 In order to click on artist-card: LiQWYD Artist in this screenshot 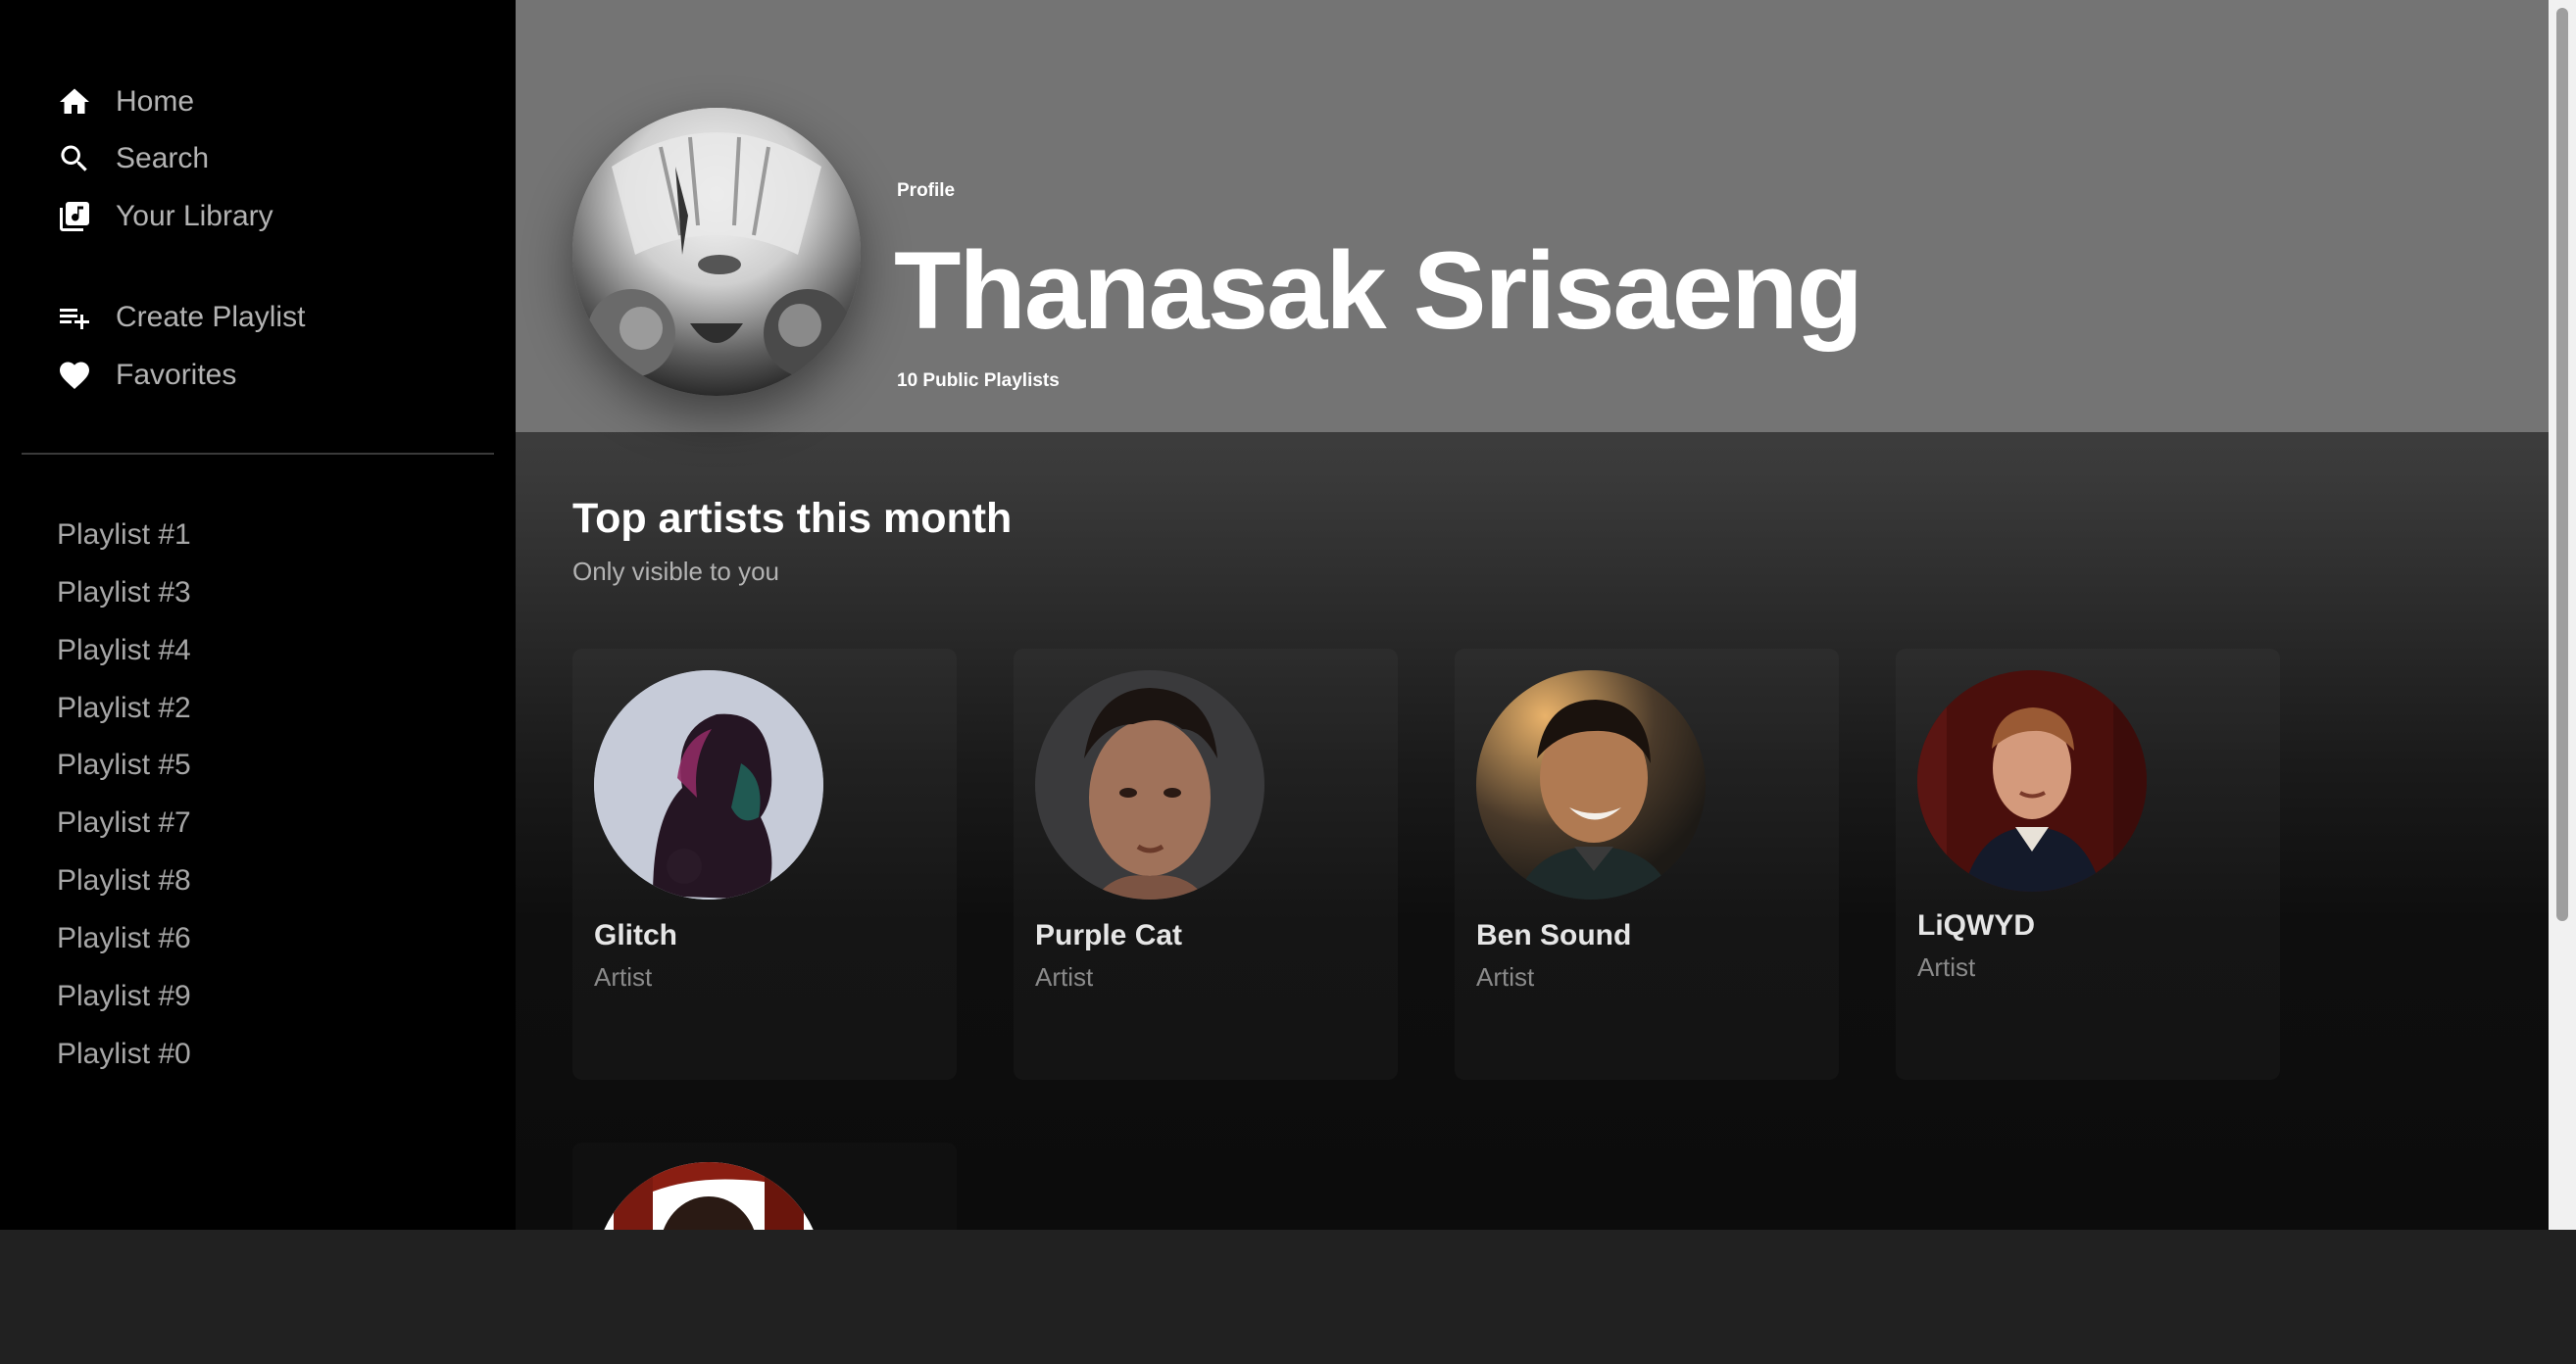, I will do `click(2088, 864)`.